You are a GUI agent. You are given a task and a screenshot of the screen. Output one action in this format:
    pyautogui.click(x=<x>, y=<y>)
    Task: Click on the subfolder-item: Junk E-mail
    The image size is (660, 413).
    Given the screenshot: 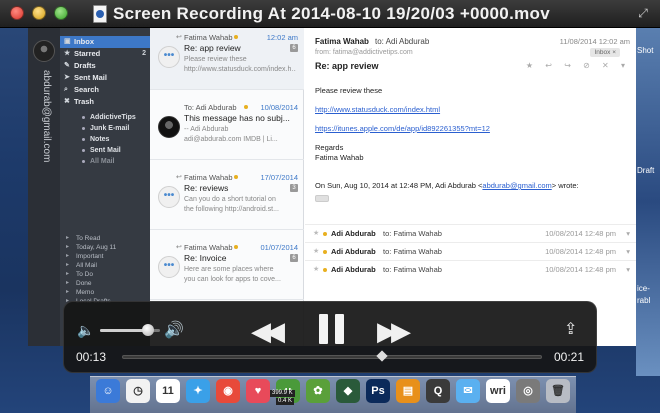 What is the action you would take?
    pyautogui.click(x=105, y=128)
    